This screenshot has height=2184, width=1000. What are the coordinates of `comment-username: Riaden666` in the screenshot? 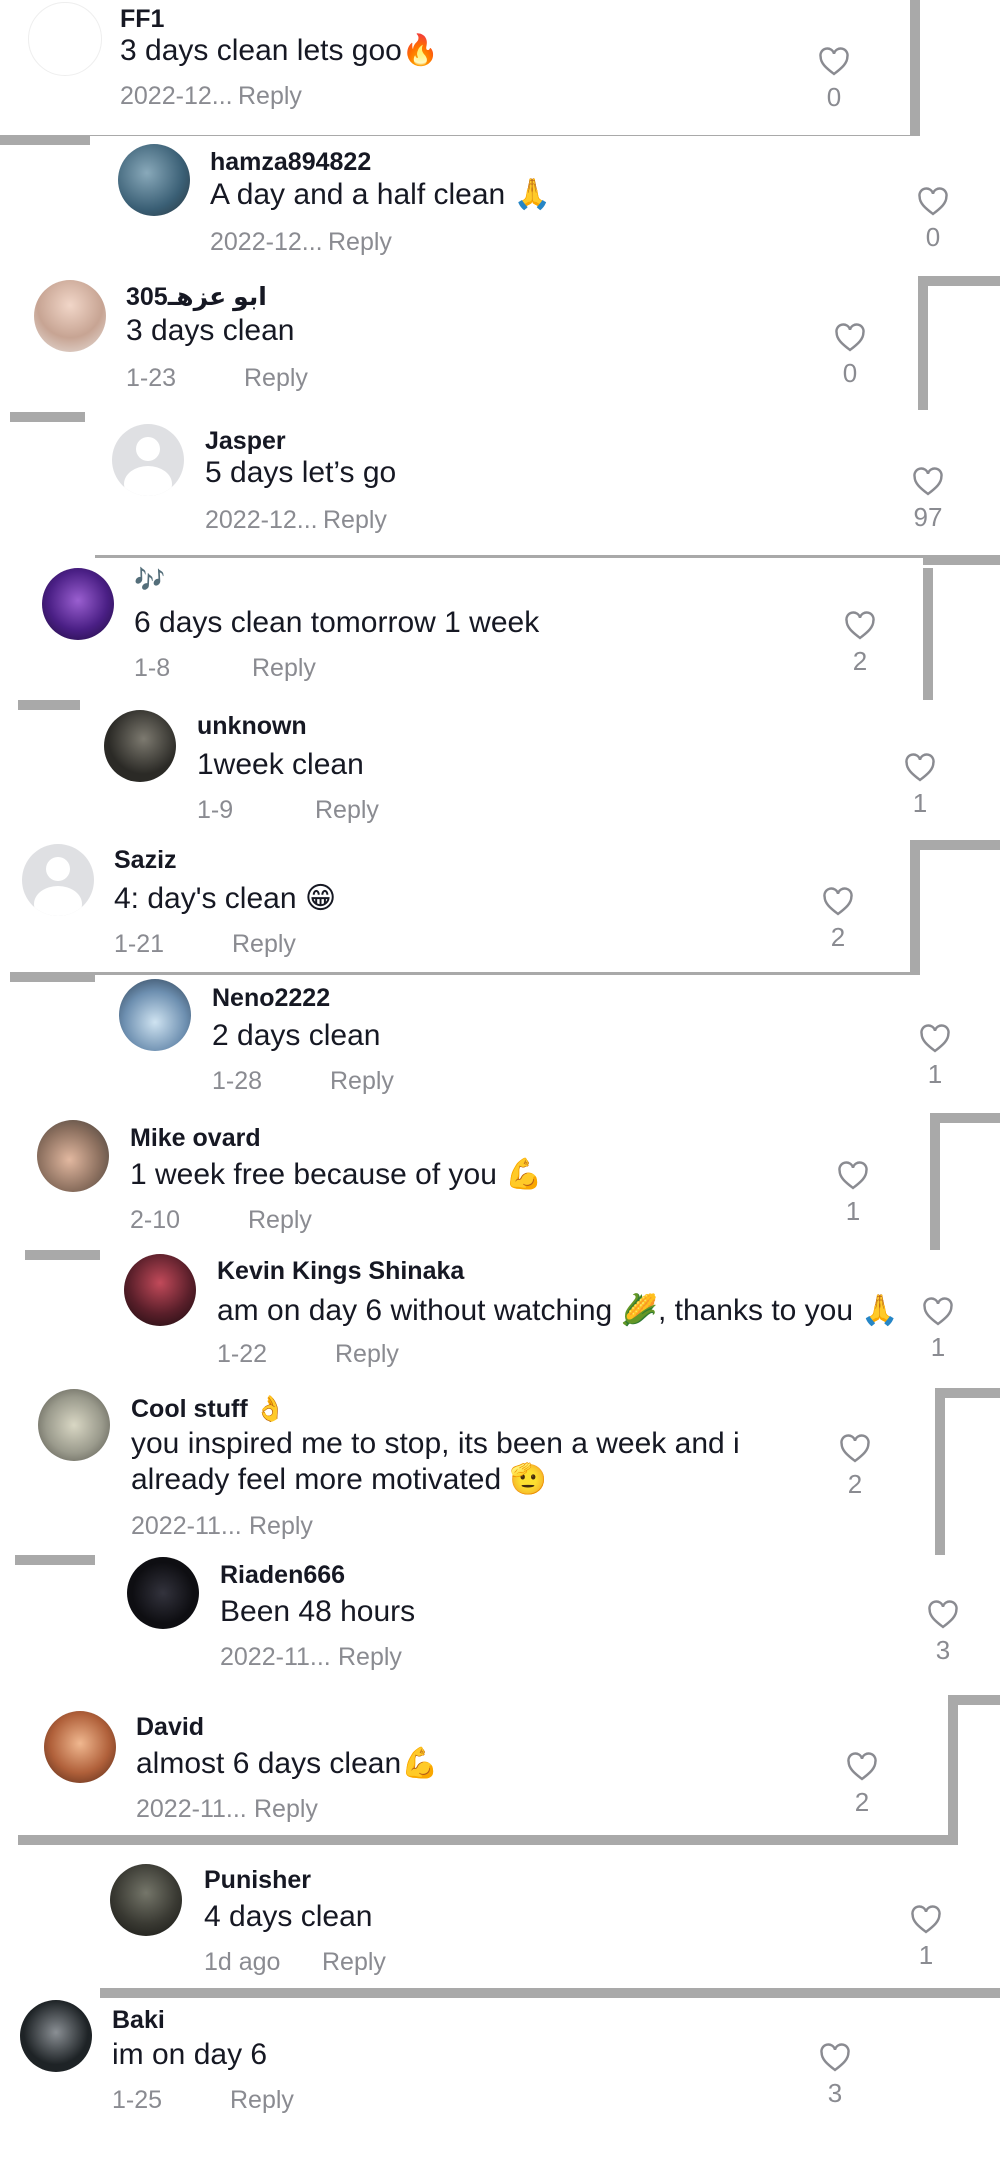 It's located at (282, 1575).